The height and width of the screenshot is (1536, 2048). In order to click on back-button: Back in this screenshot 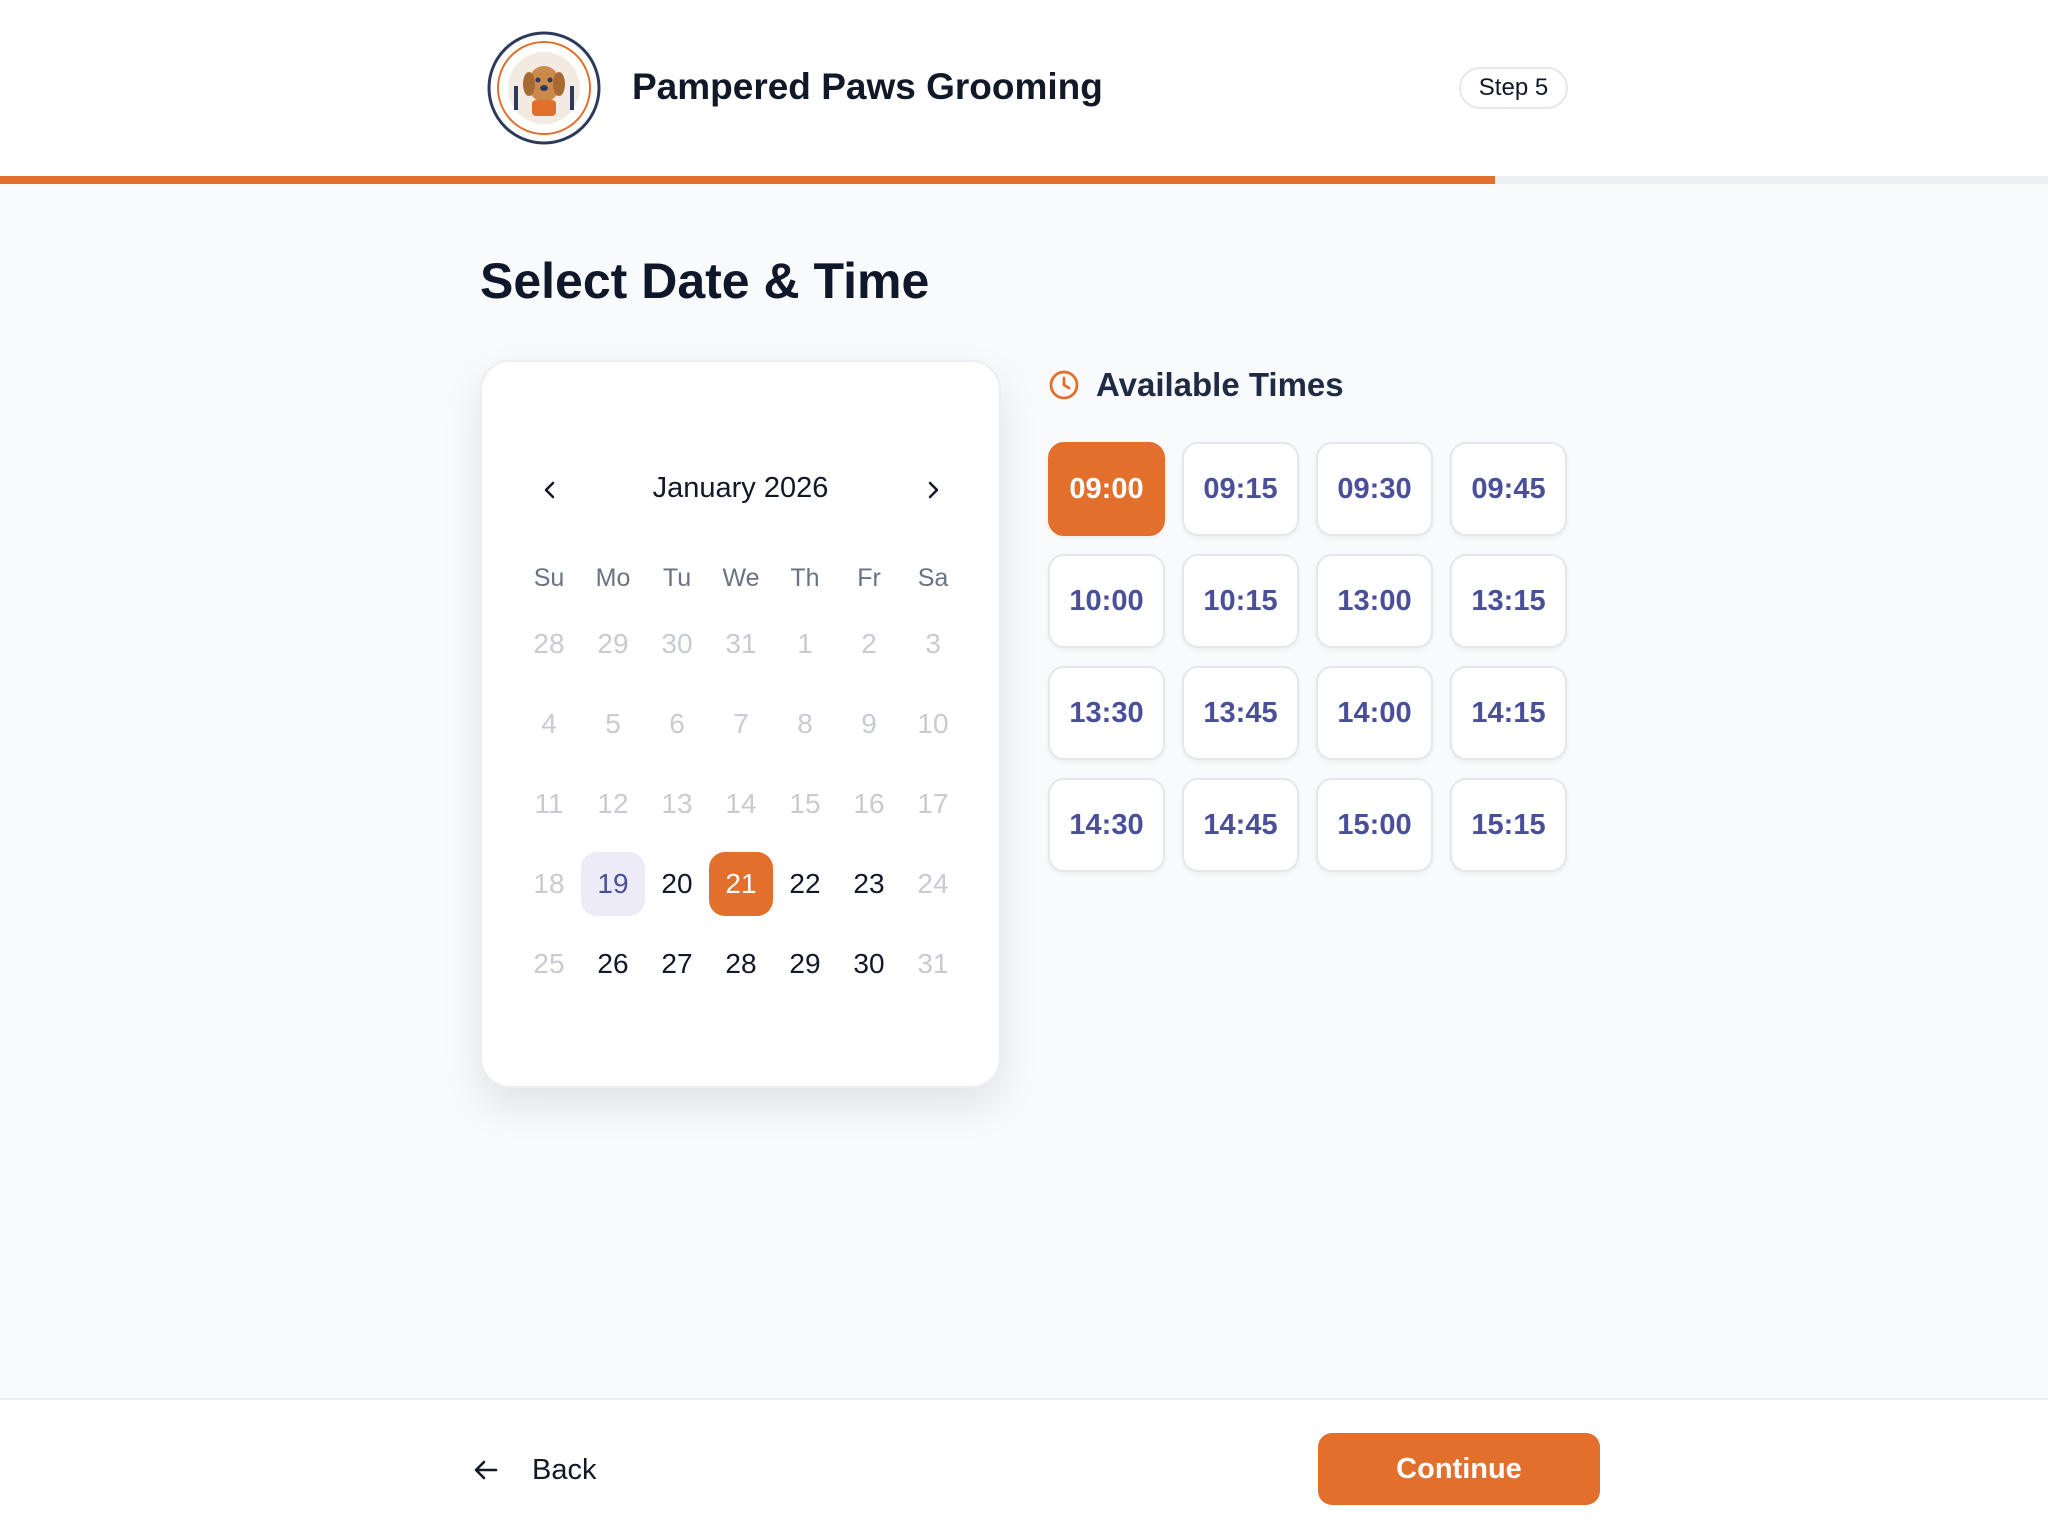, I will do `click(533, 1470)`.